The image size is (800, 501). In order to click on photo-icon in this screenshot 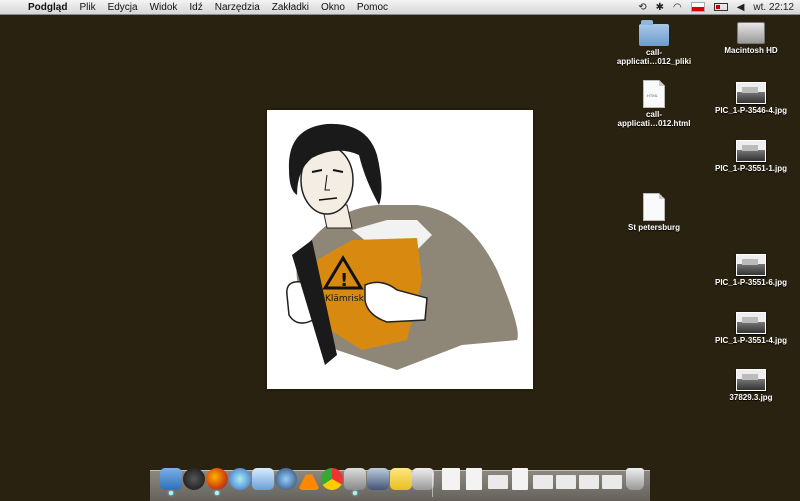, I will do `click(423, 479)`.